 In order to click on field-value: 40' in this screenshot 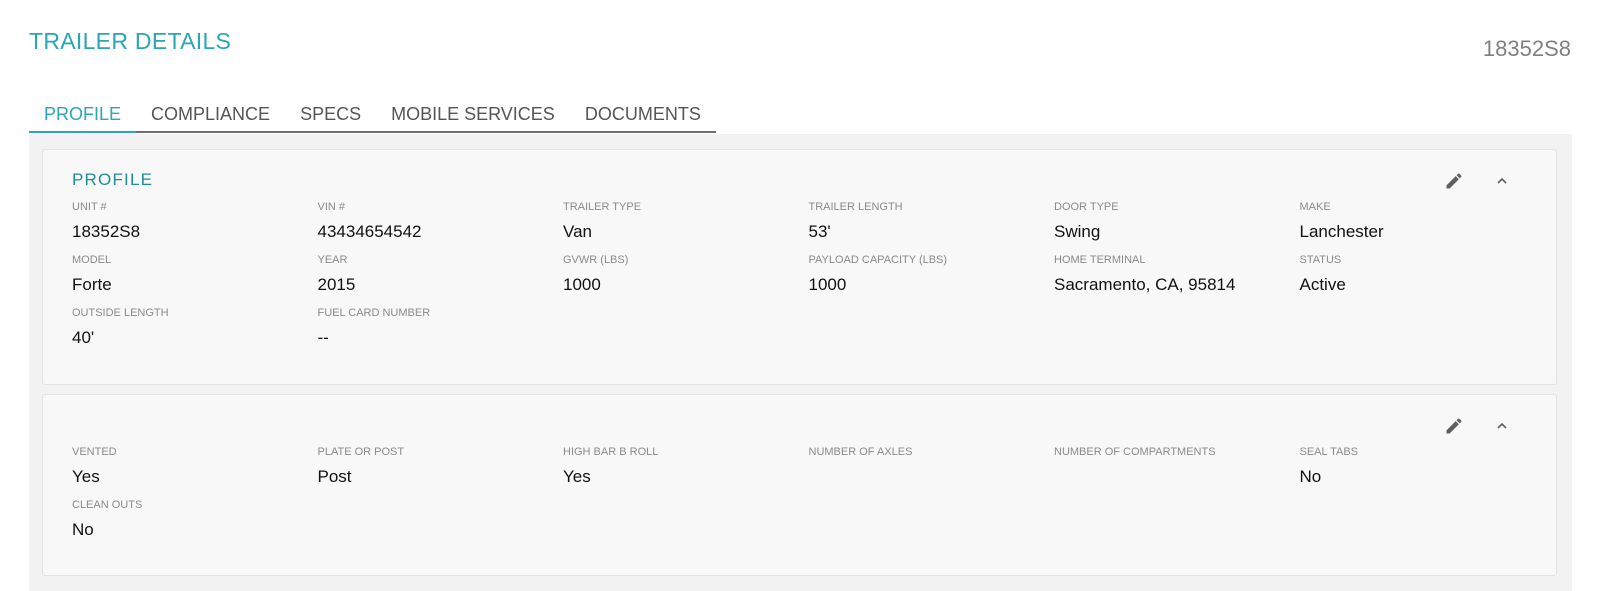, I will do `click(83, 337)`.